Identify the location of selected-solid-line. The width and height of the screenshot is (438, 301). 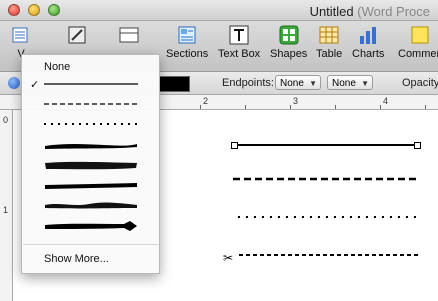
(328, 145).